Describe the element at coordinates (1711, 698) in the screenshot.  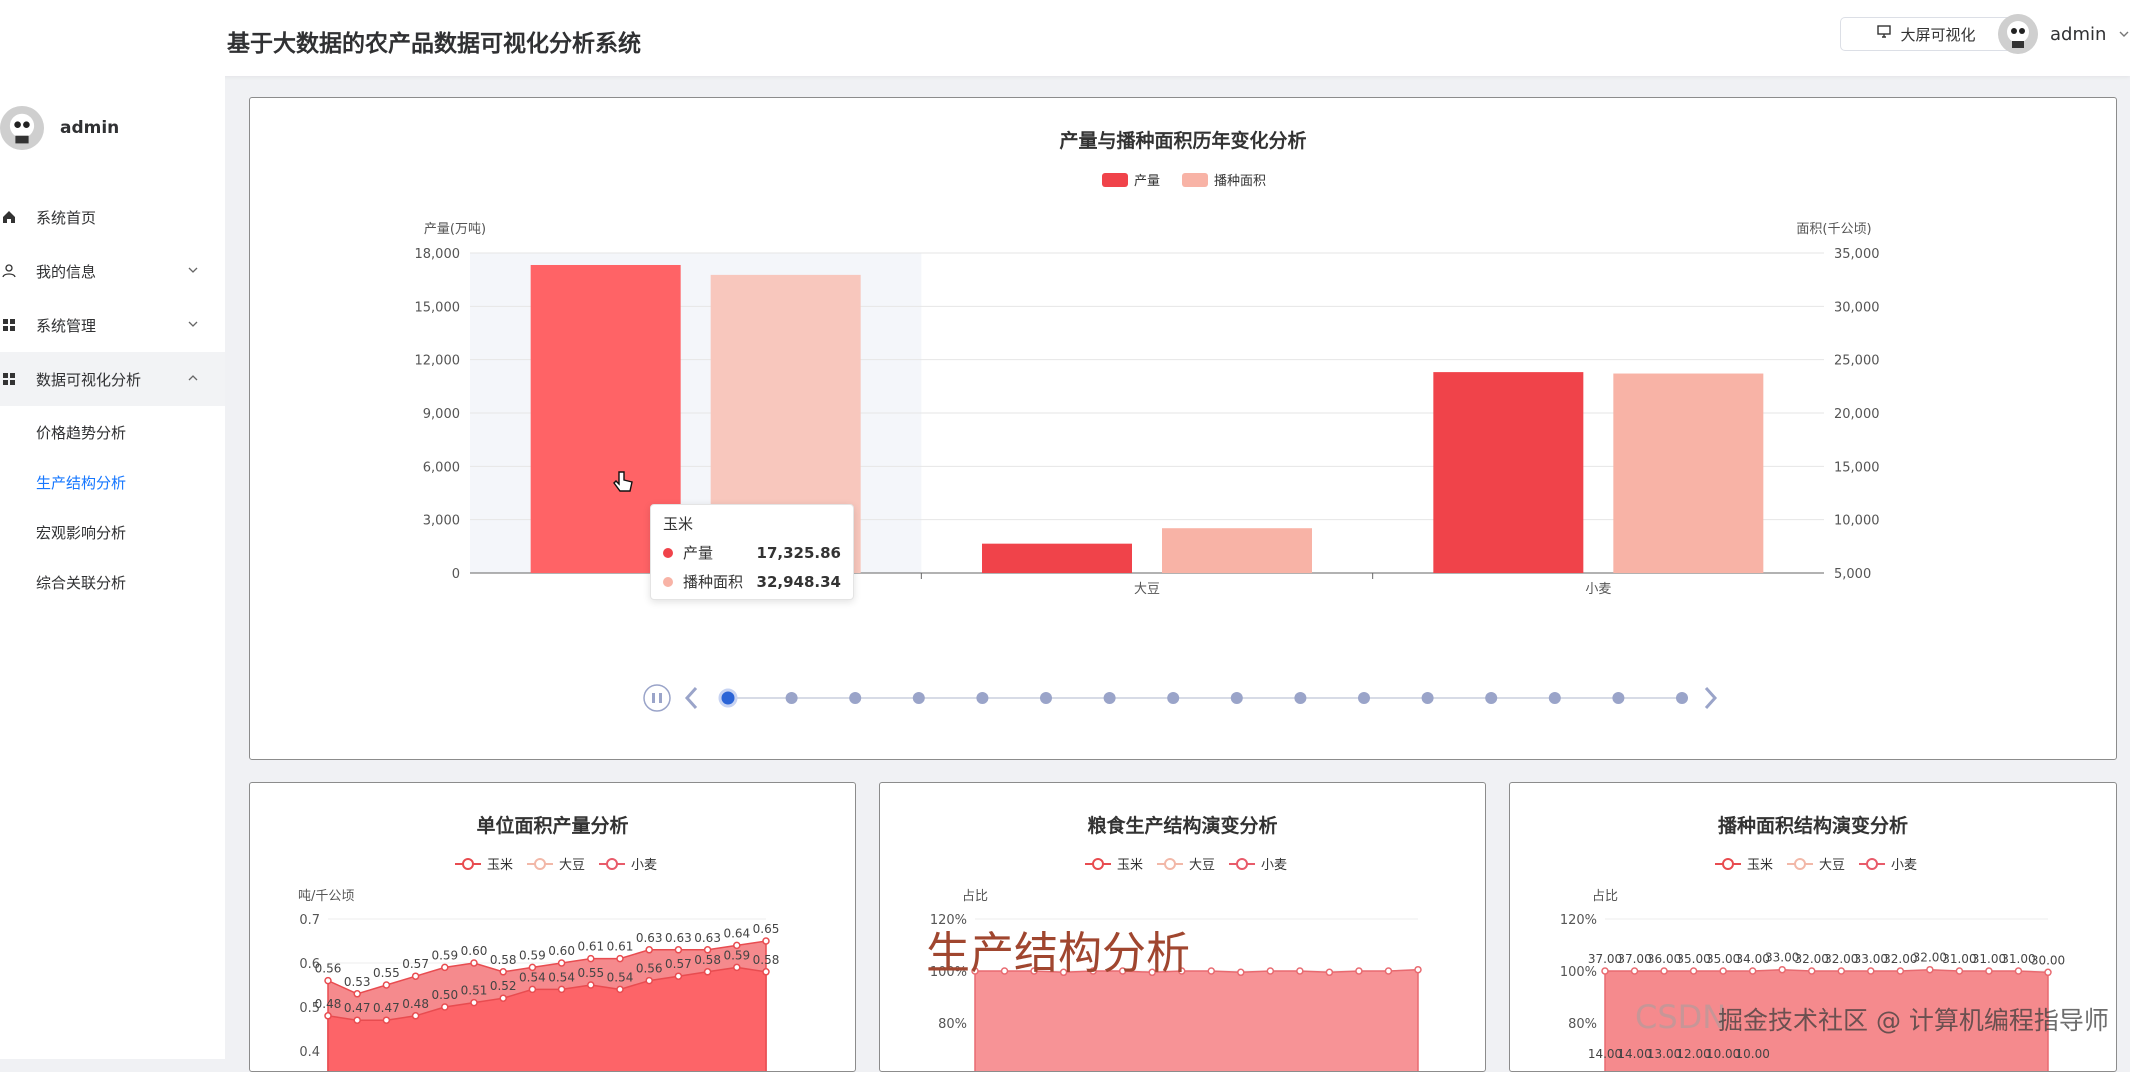
I see `next-icon` at that location.